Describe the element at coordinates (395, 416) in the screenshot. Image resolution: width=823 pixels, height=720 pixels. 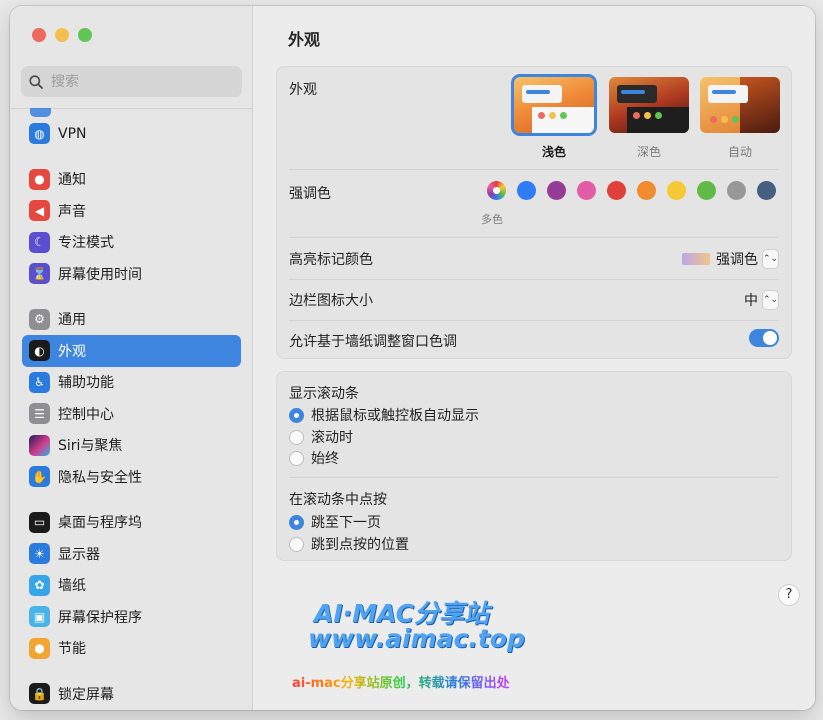
I see `radio-label: 根据鼠标或触控板自动显示` at that location.